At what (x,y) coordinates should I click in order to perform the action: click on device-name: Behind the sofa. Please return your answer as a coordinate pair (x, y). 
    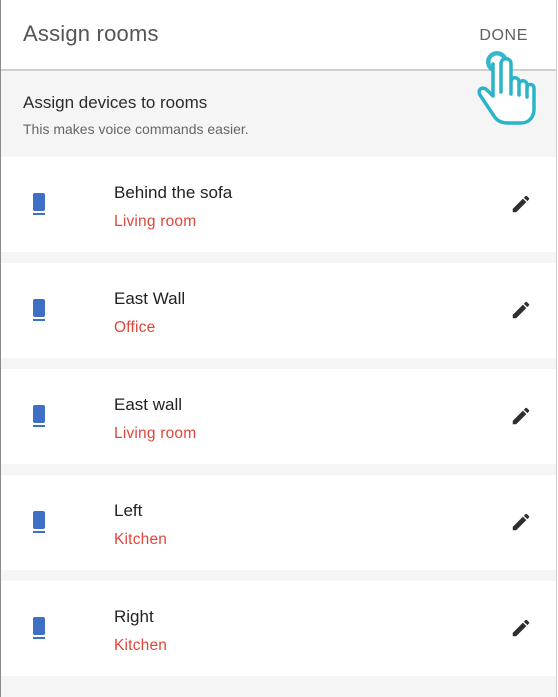
    Looking at the image, I should click on (173, 192).